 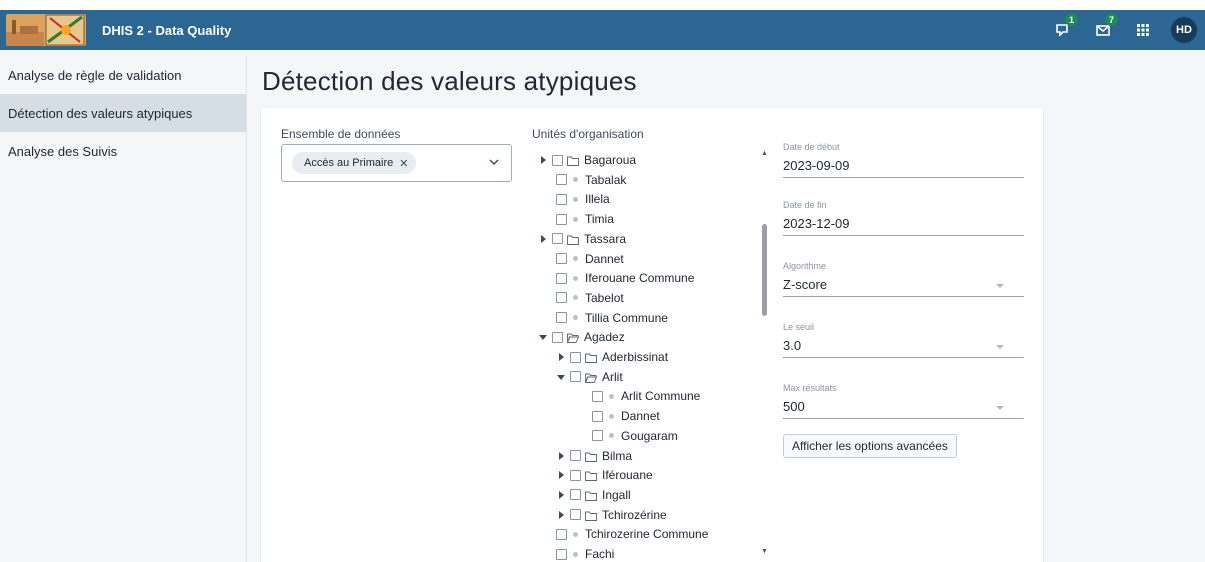 I want to click on tree-item-label: Illela, so click(x=597, y=199).